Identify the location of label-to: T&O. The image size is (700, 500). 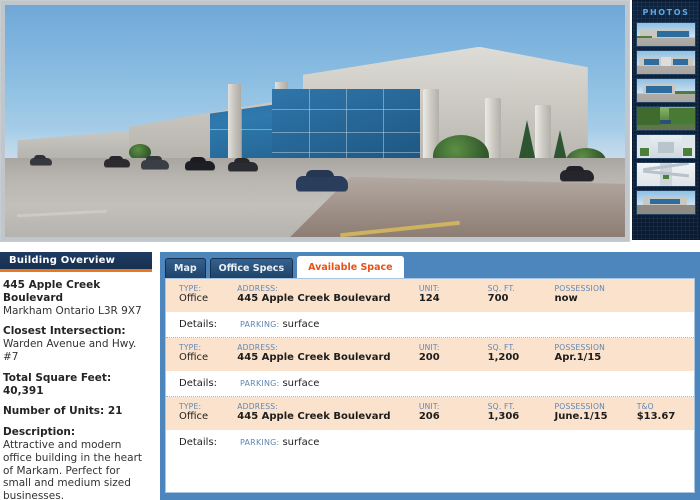
(645, 406).